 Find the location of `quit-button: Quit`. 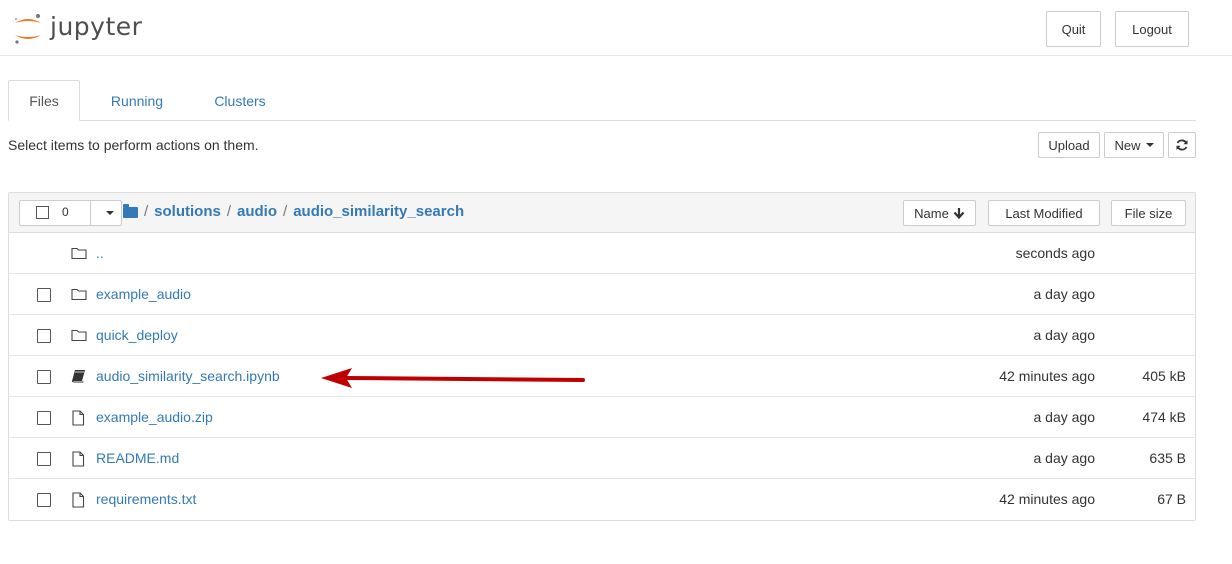

quit-button: Quit is located at coordinates (1073, 29).